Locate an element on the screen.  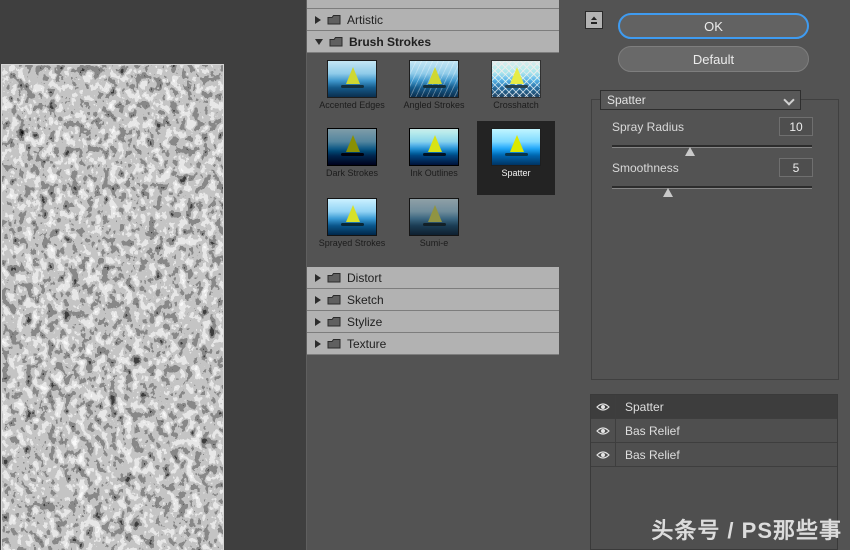
thumbnail-label: Sprayed Strokes is located at coordinates (352, 243).